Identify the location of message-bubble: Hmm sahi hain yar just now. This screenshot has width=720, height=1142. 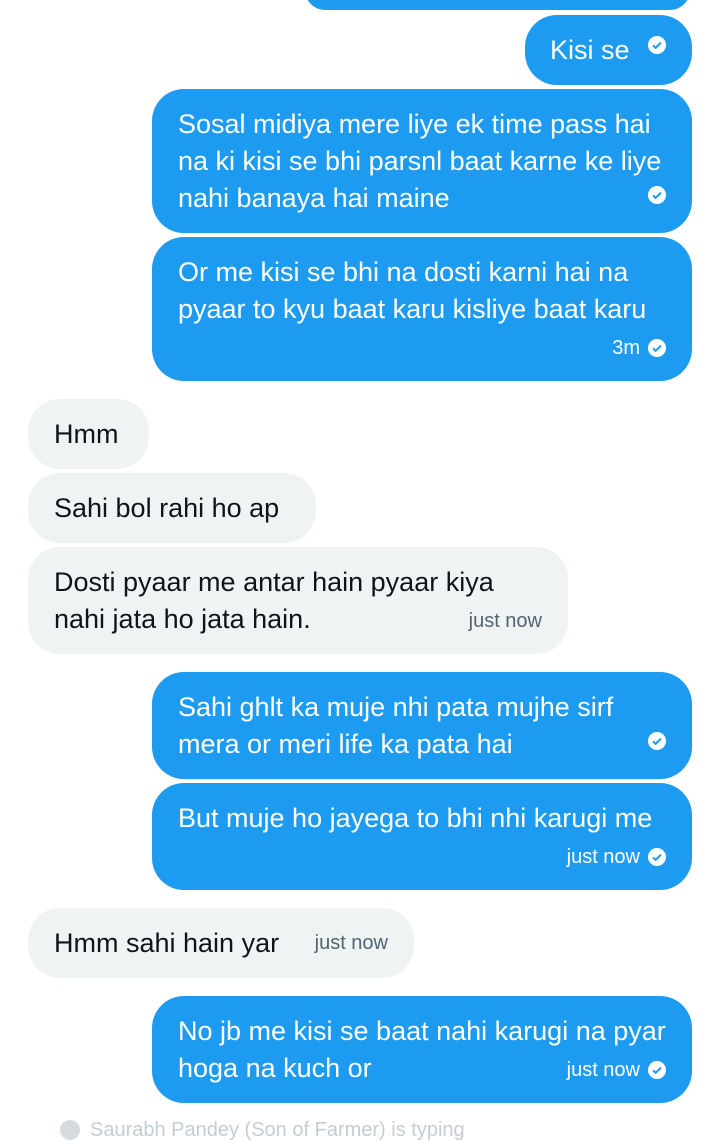
(221, 943).